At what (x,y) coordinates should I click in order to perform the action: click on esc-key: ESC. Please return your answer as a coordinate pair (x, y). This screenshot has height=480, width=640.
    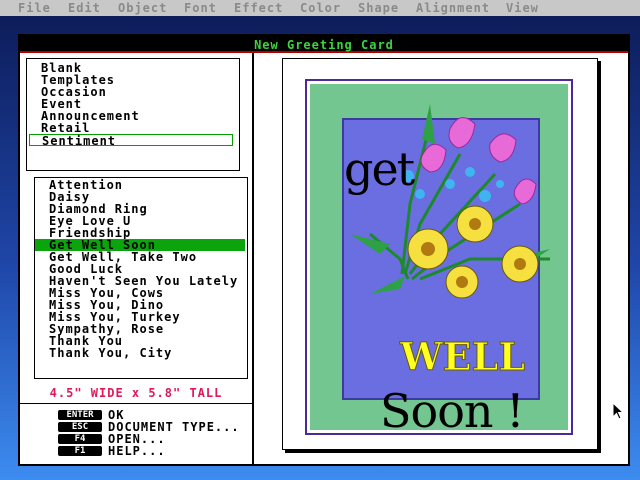
    Looking at the image, I should click on (80, 427).